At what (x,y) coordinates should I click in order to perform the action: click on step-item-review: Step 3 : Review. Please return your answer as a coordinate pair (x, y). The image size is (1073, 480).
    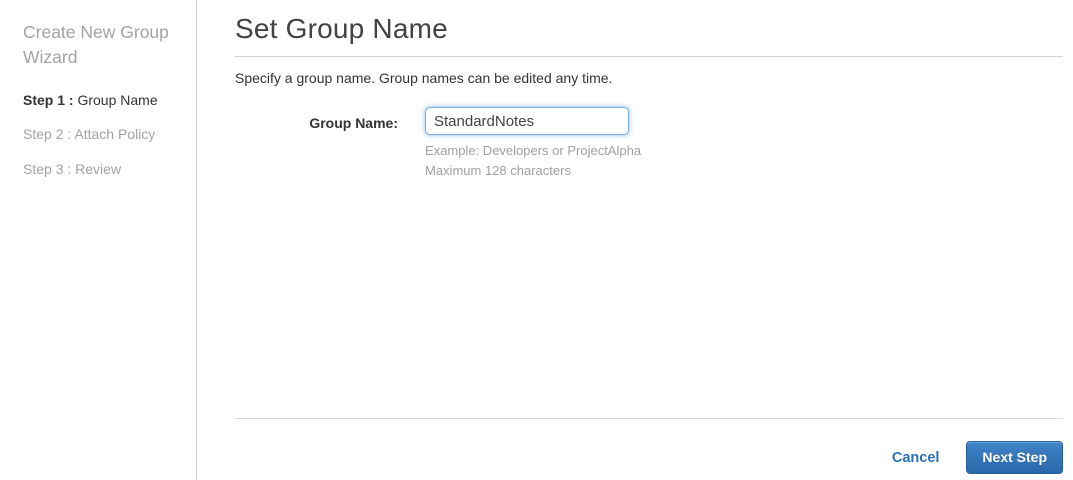
    Looking at the image, I should click on (101, 168).